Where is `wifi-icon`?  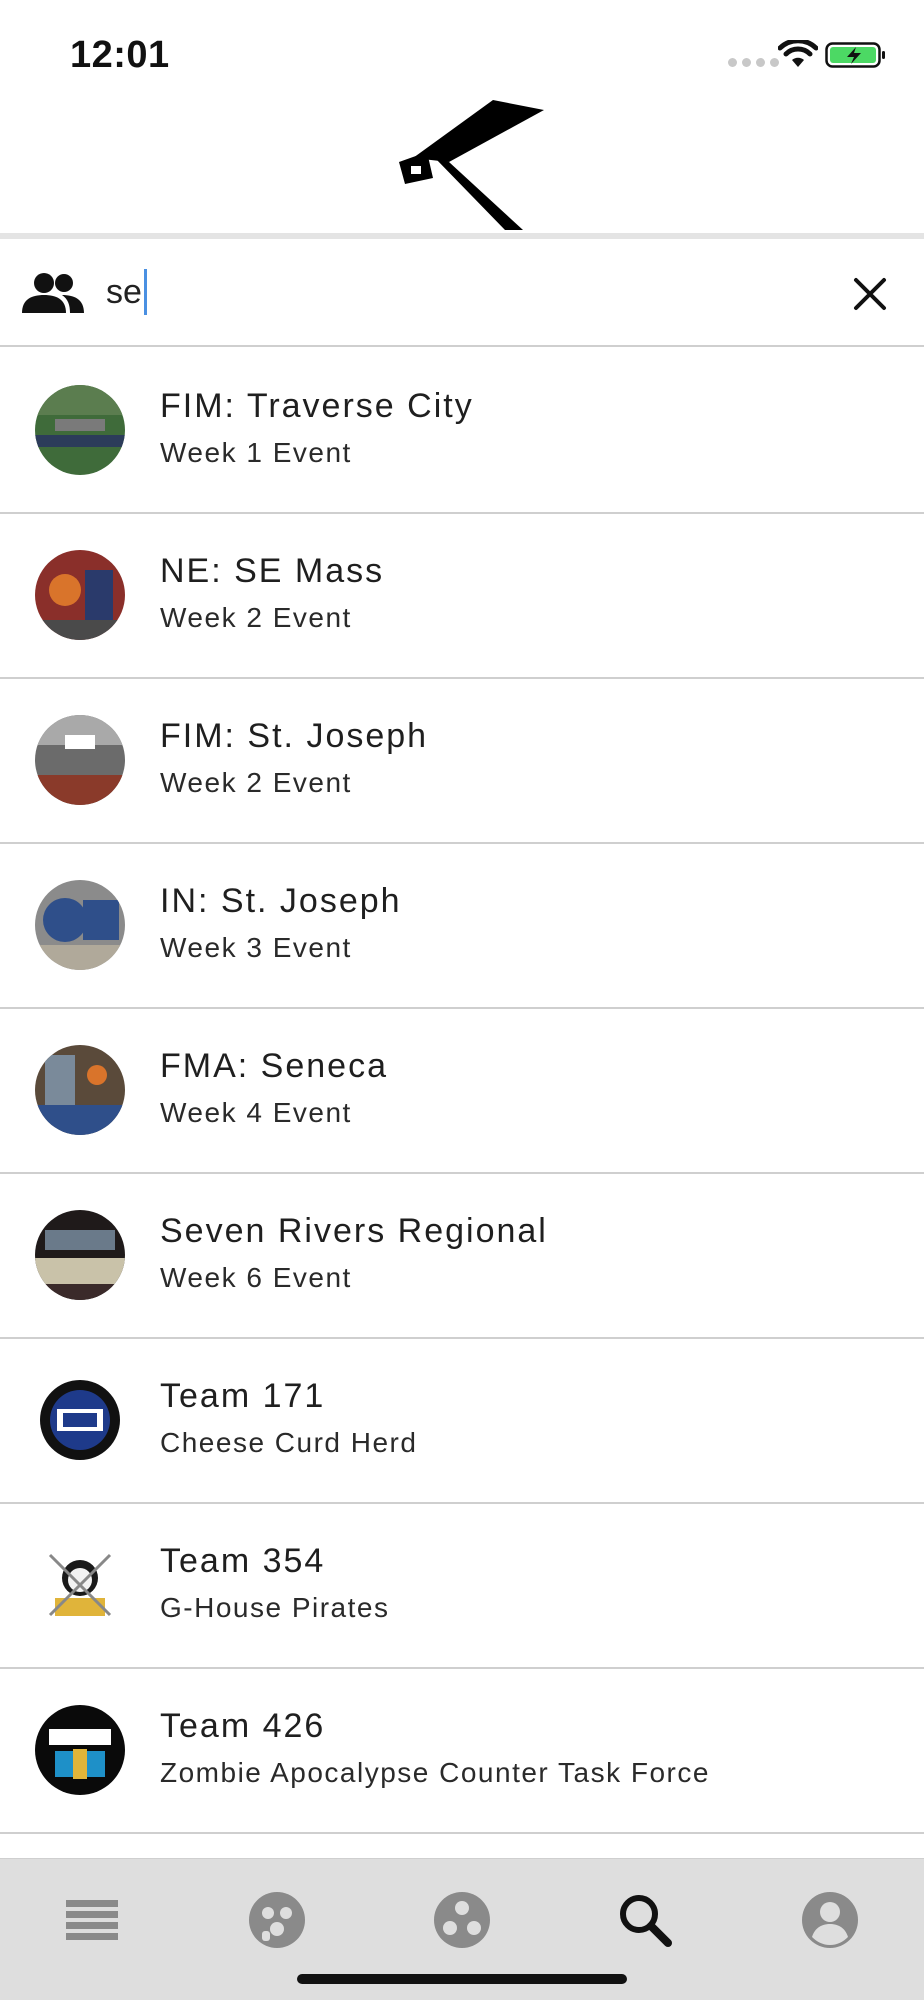 wifi-icon is located at coordinates (798, 53).